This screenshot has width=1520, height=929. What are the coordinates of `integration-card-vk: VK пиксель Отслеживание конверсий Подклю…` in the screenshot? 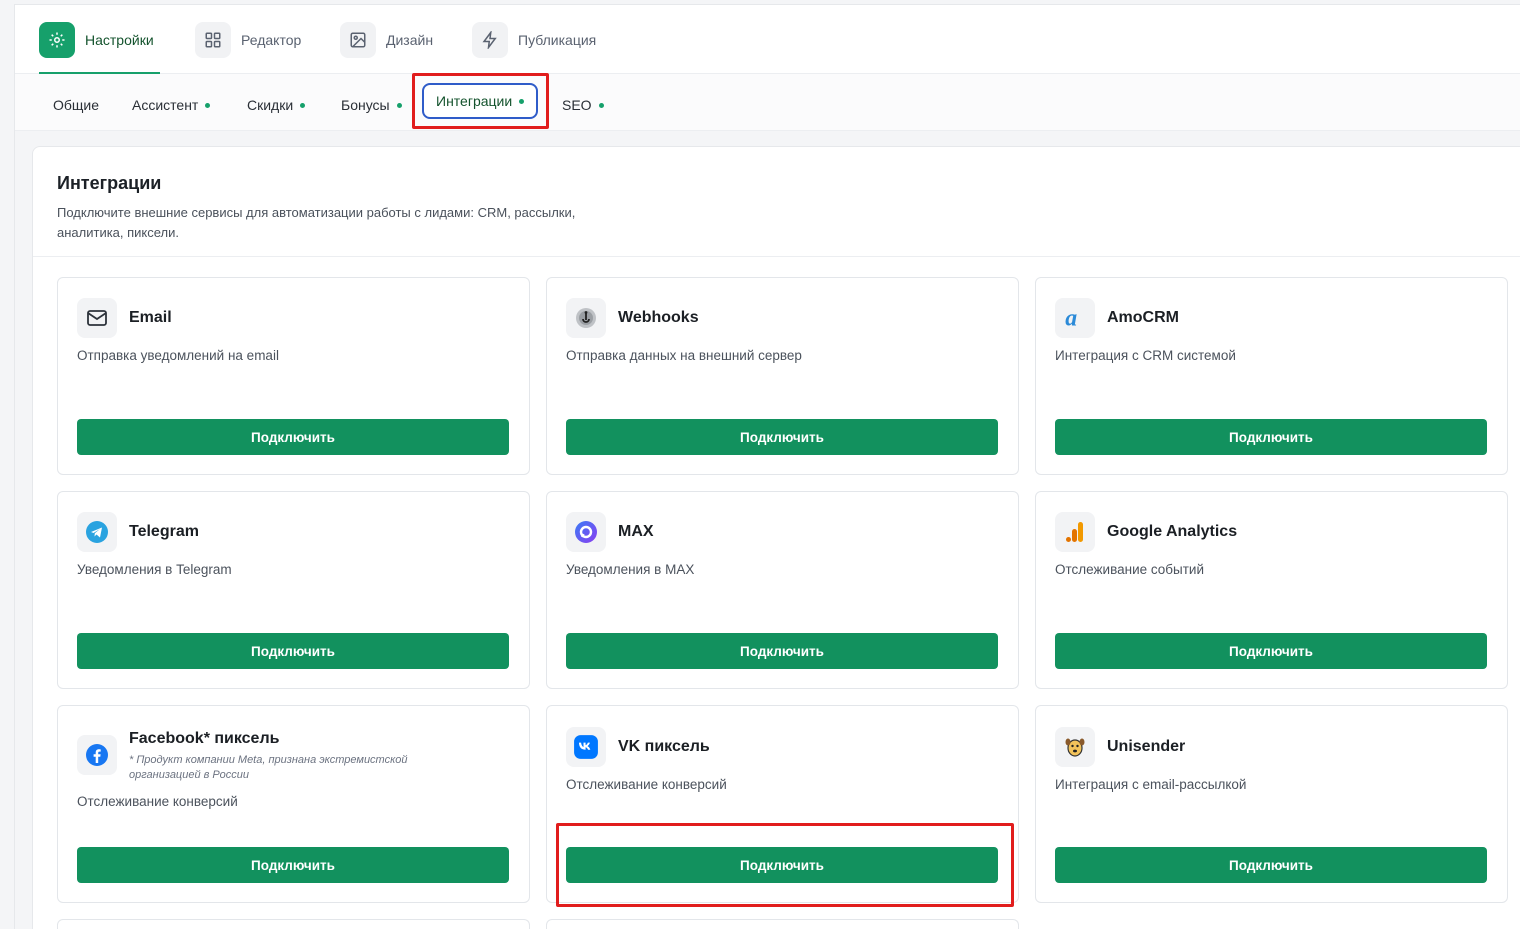 It's located at (782, 804).